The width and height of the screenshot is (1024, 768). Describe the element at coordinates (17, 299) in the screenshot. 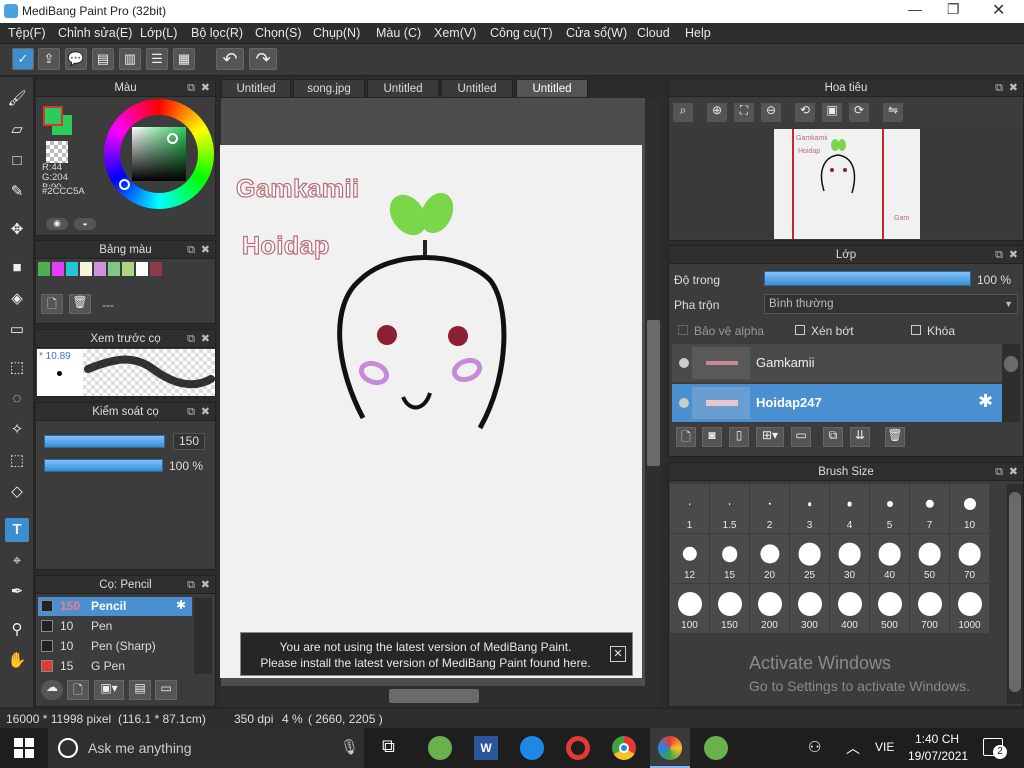

I see `bucket-icon: ◈` at that location.